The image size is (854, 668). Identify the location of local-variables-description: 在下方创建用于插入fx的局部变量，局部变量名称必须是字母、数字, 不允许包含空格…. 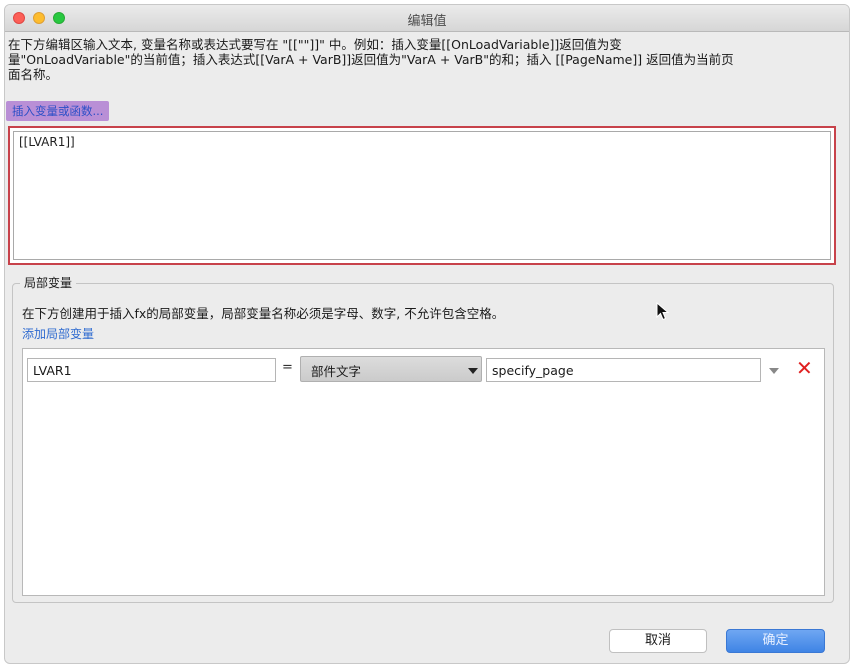
(263, 313).